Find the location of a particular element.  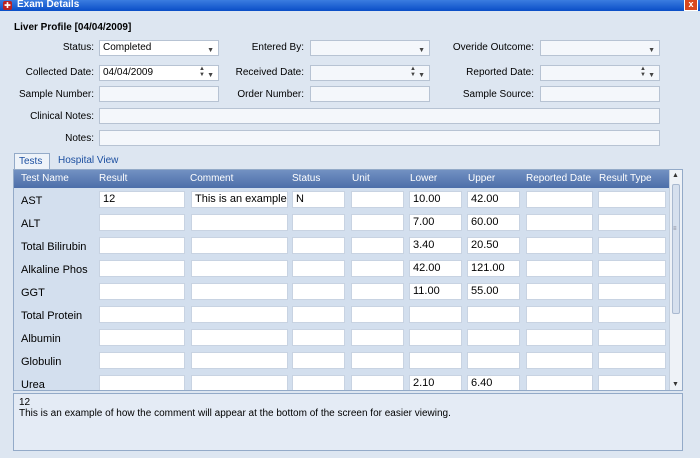

upper-cell: 20.50 is located at coordinates (493, 245).